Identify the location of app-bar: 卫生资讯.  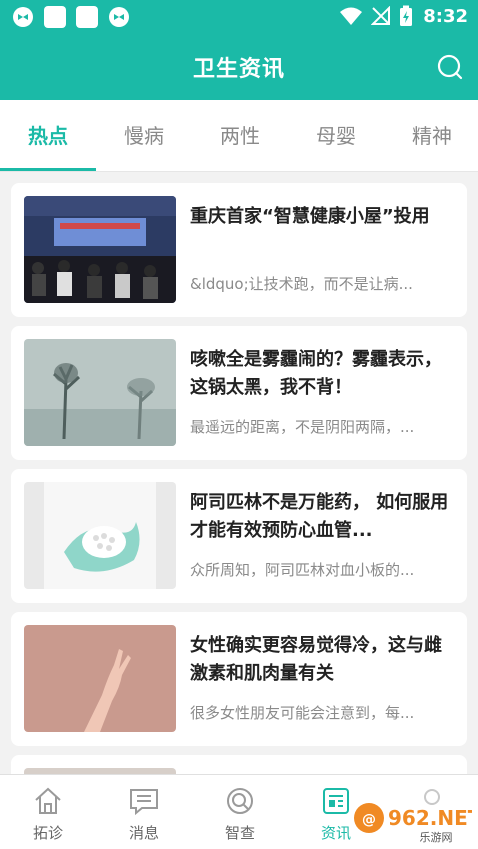
(239, 67).